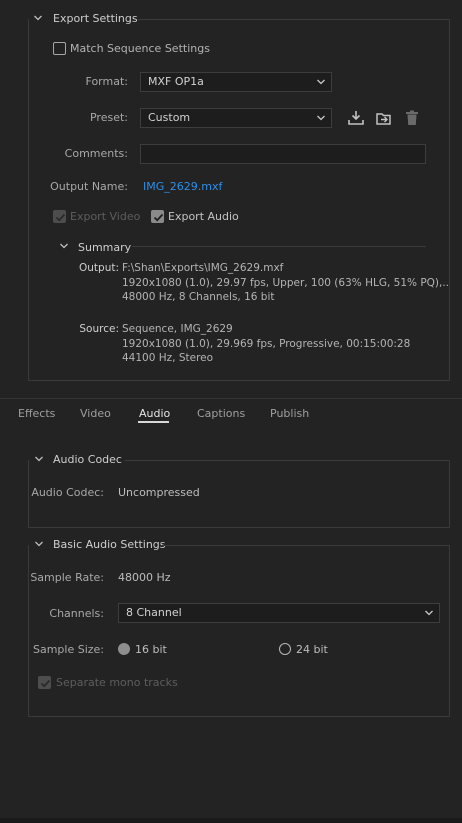  I want to click on sample-size-16bit-radio, so click(124, 649).